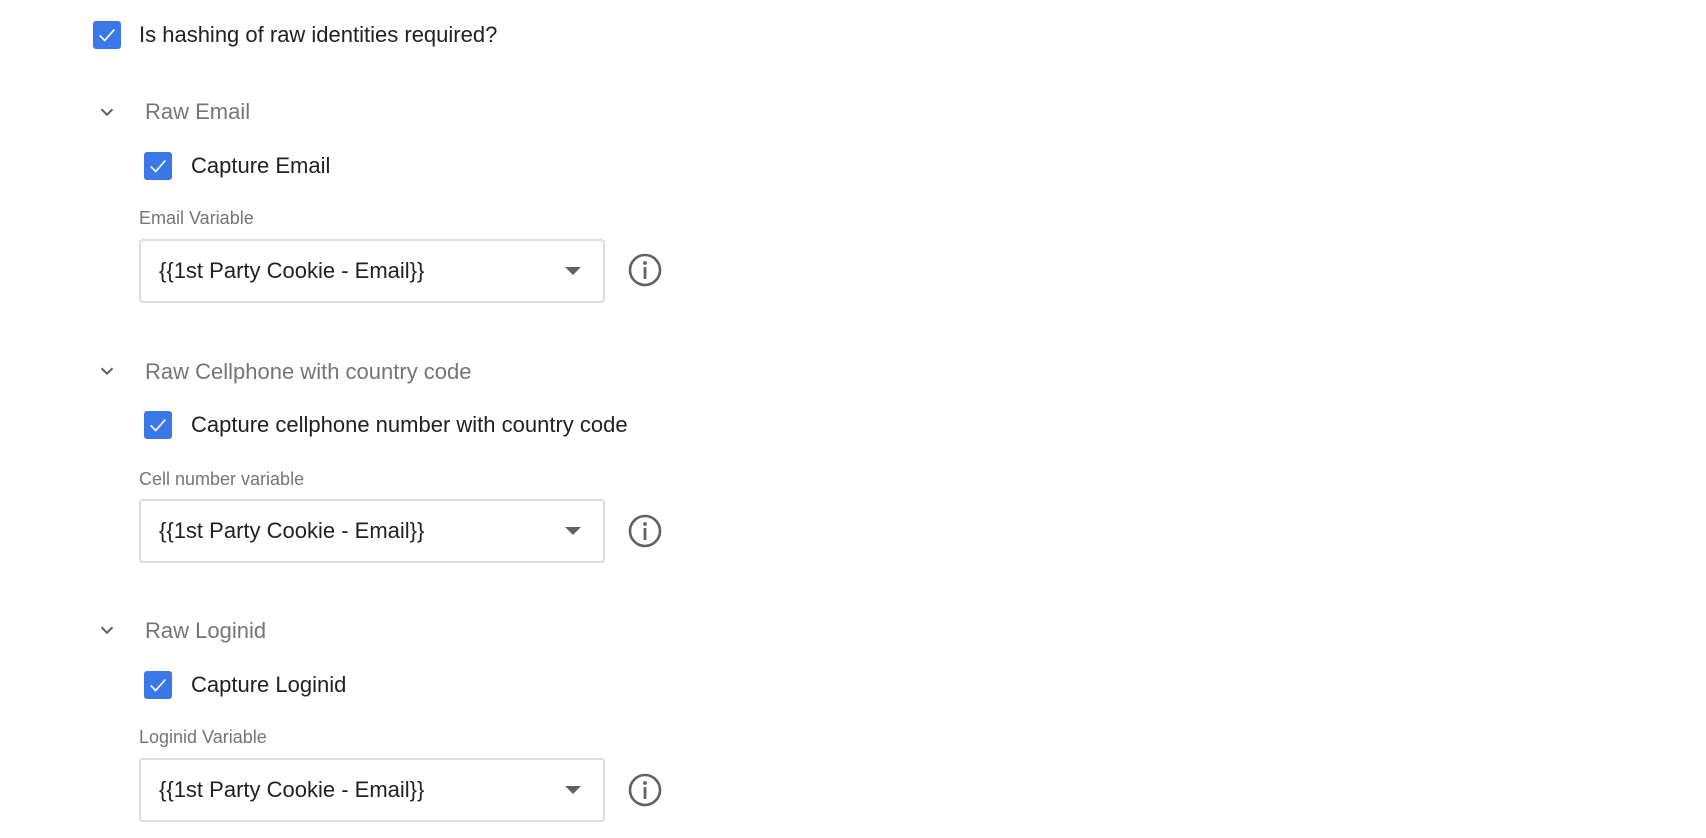 The image size is (1706, 838). Describe the element at coordinates (269, 684) in the screenshot. I see `capture-loginid-label: Capture Loginid` at that location.